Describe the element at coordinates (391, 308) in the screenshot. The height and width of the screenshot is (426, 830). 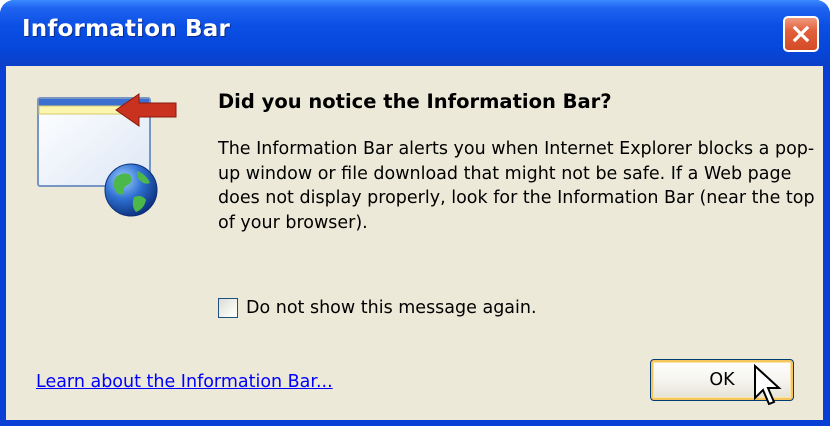
I see `dont-show-again-label: Do not show this message again.` at that location.